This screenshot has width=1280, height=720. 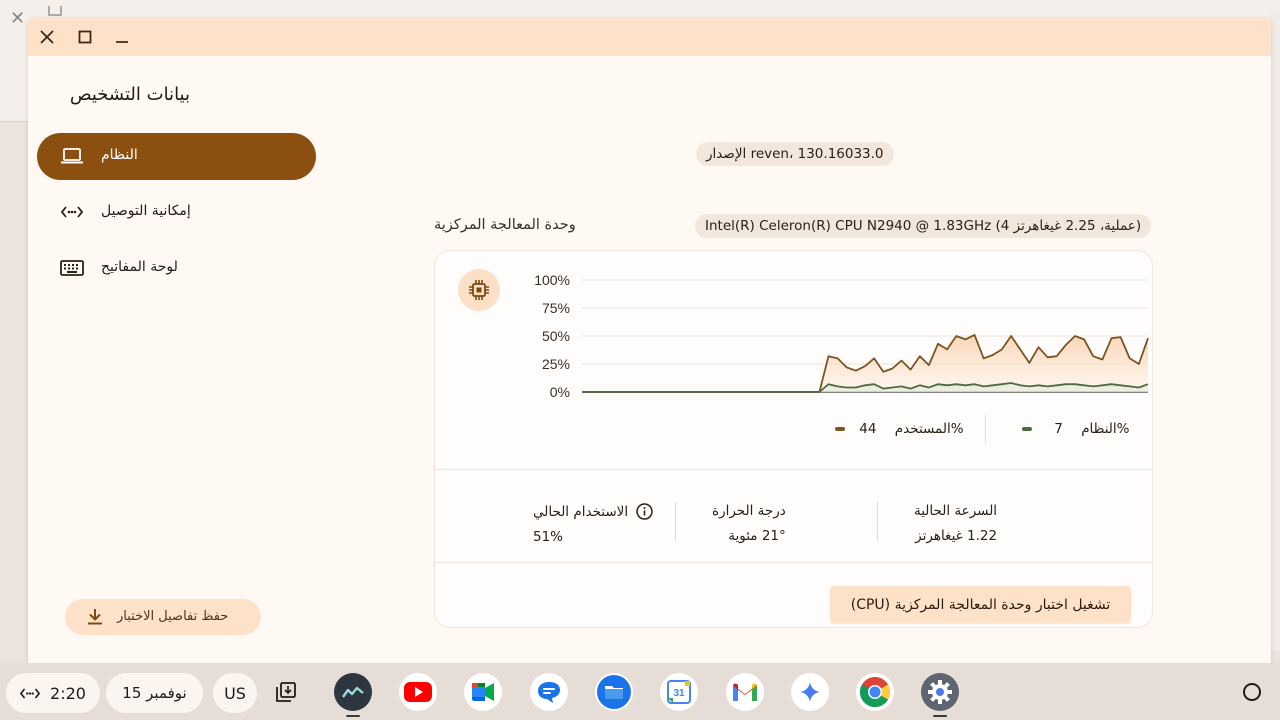 I want to click on chrome-icon, so click(x=875, y=692).